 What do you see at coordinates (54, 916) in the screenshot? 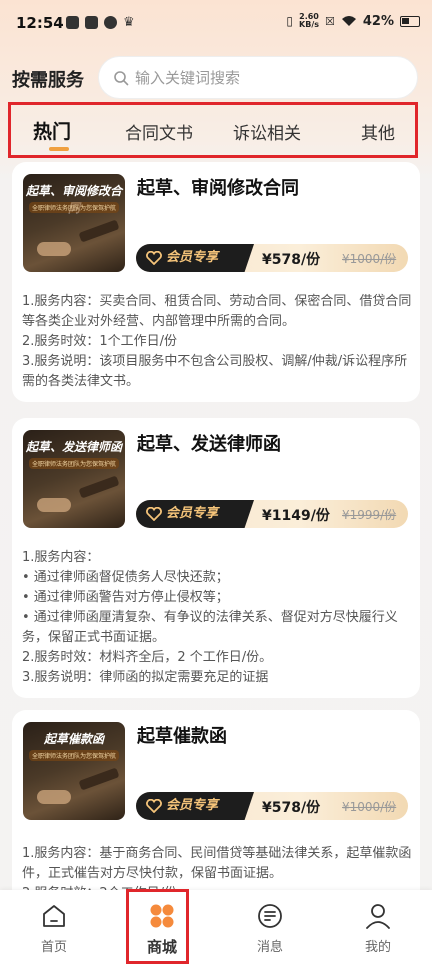
I see `home-icon` at bounding box center [54, 916].